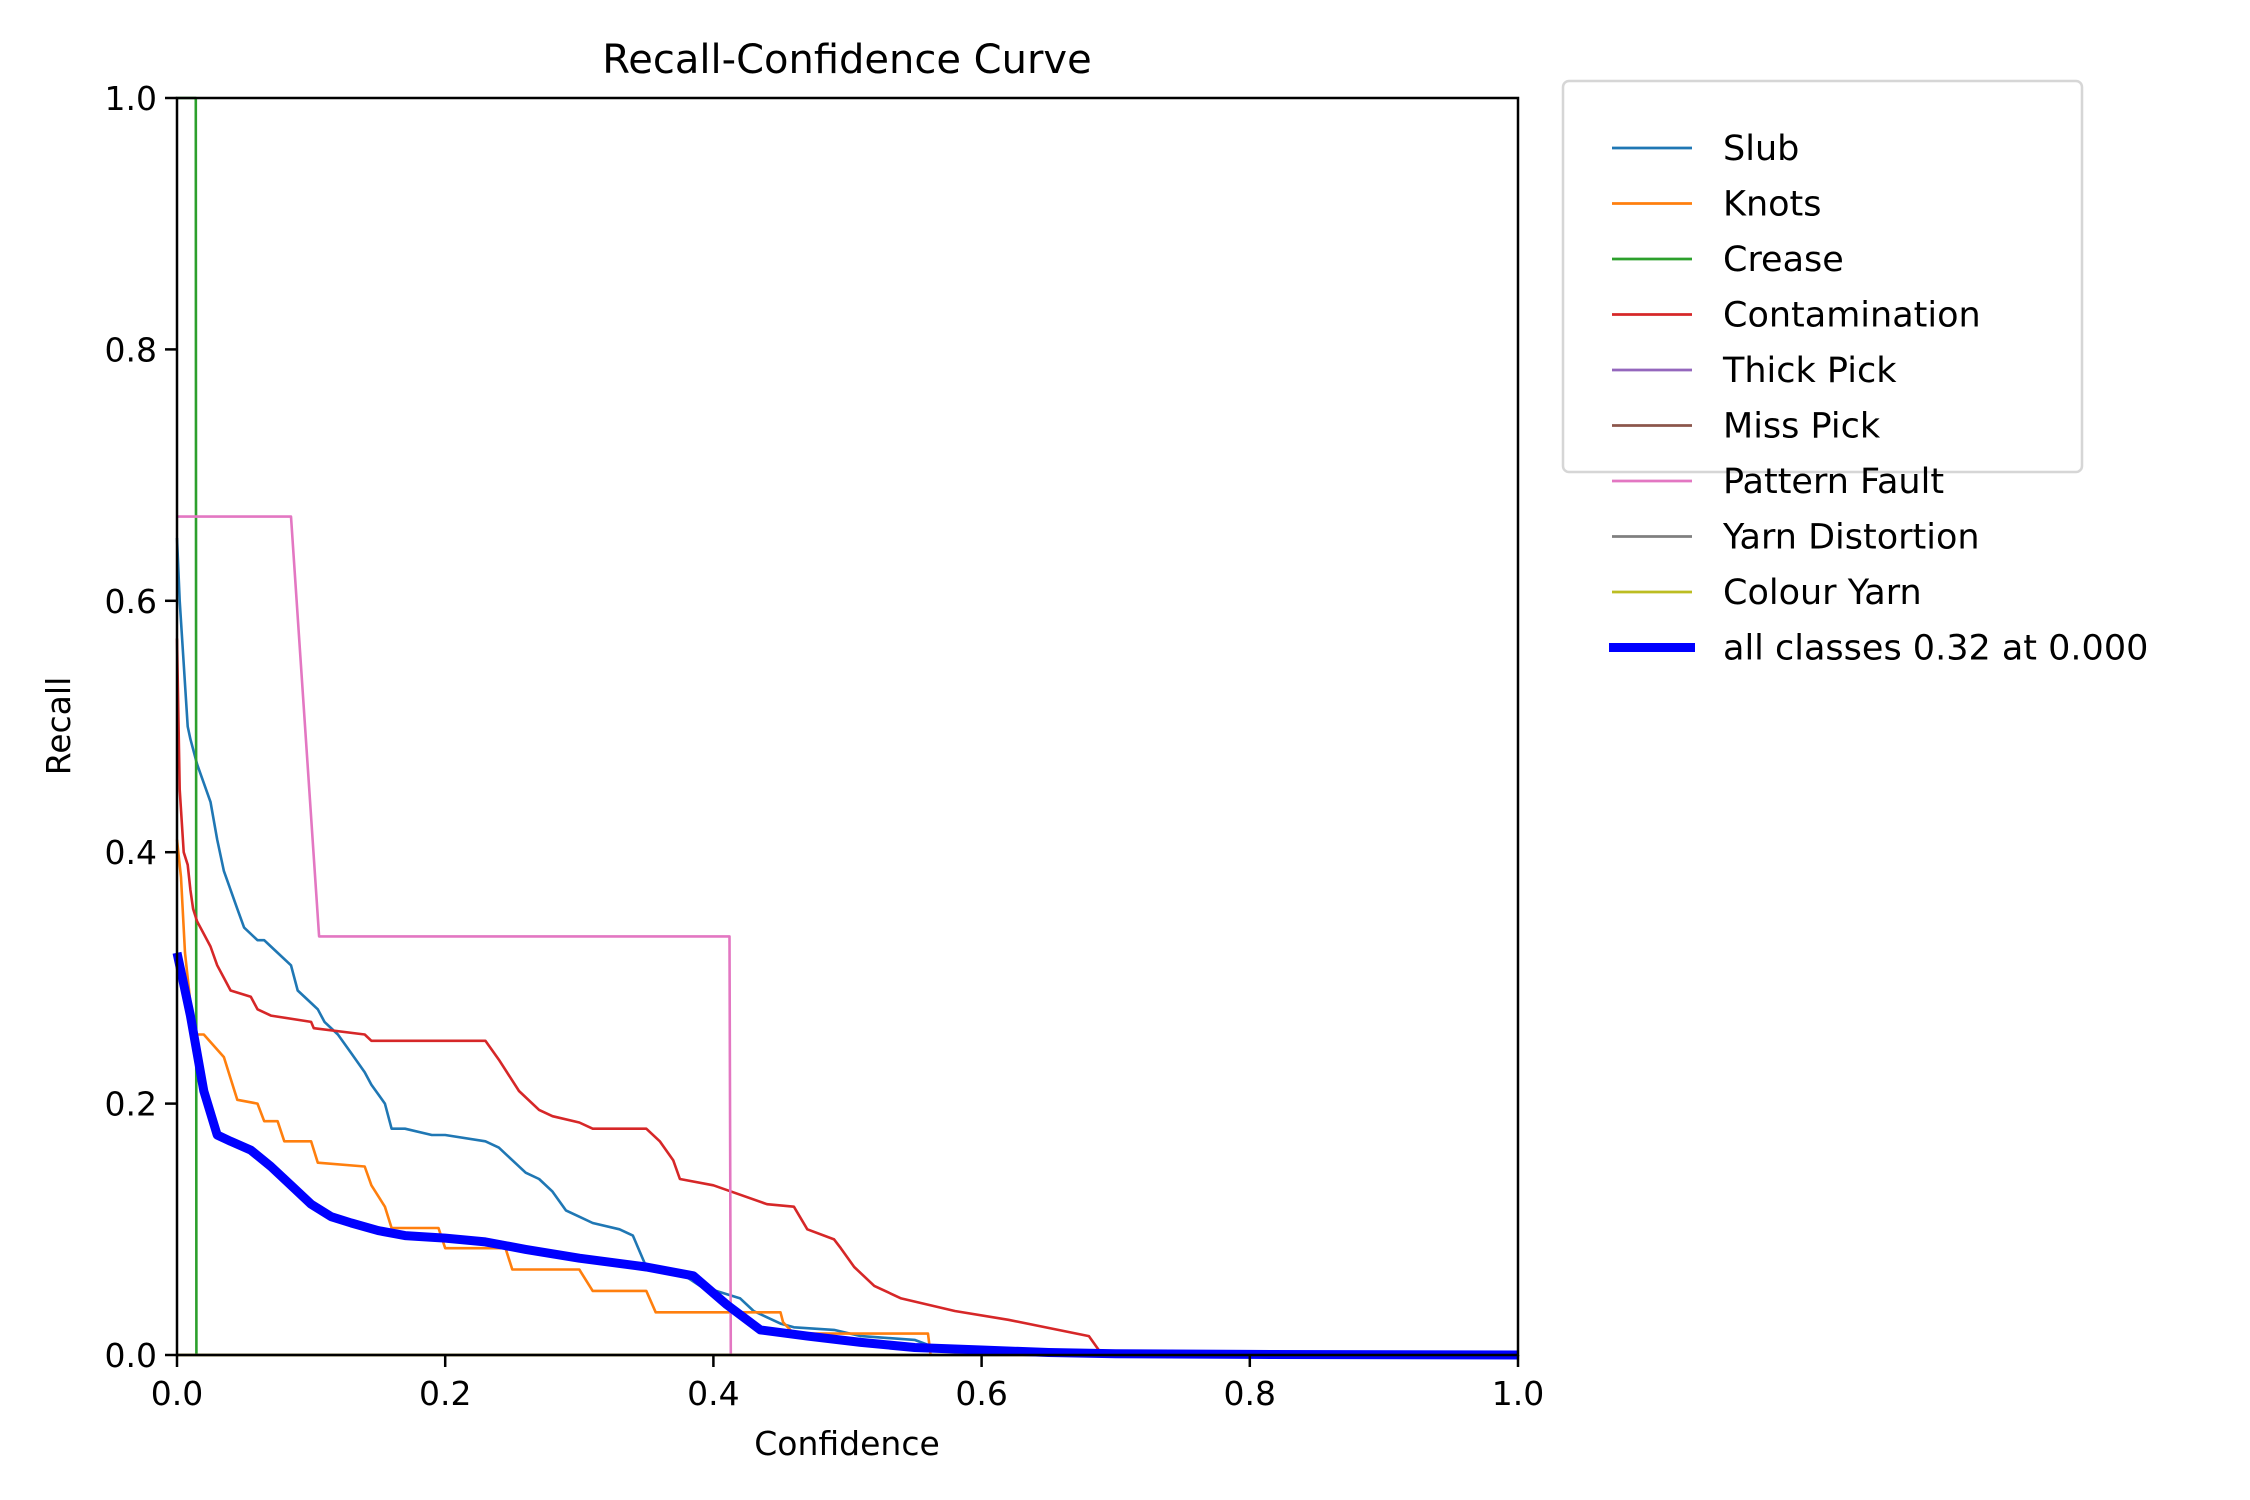 This screenshot has height=1500, width=2250. What do you see at coordinates (1809, 371) in the screenshot?
I see `legend-label: Thick Pick` at bounding box center [1809, 371].